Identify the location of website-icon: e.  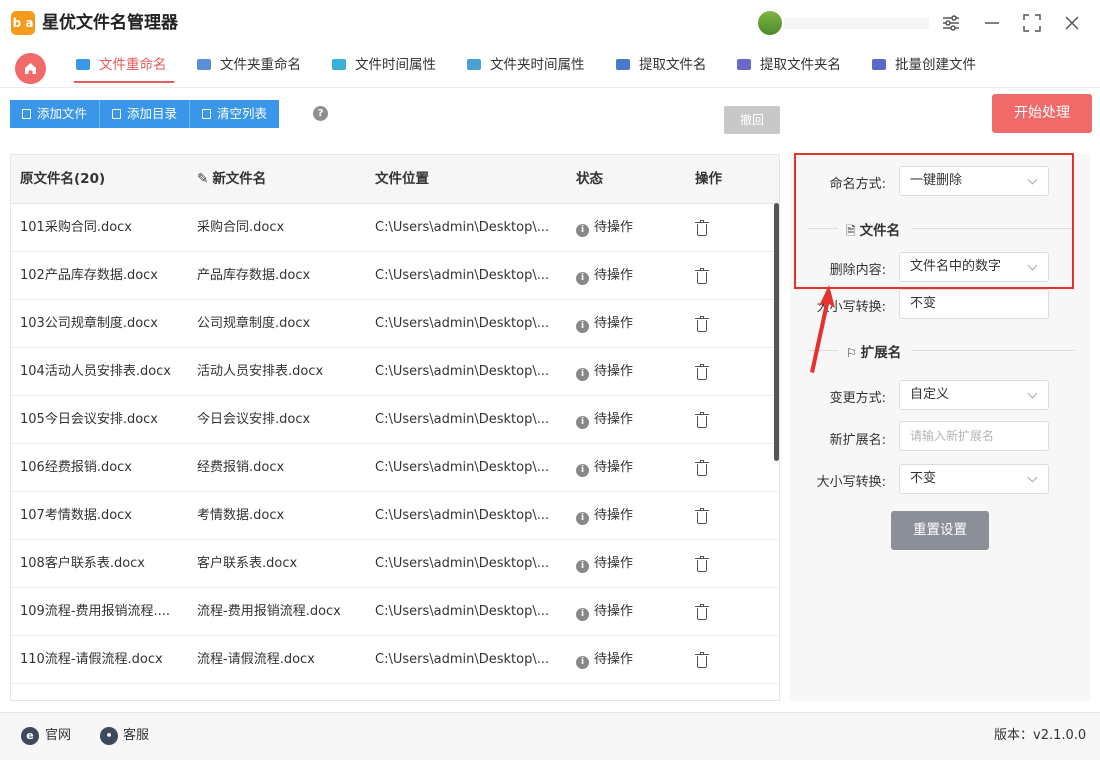
(30, 736).